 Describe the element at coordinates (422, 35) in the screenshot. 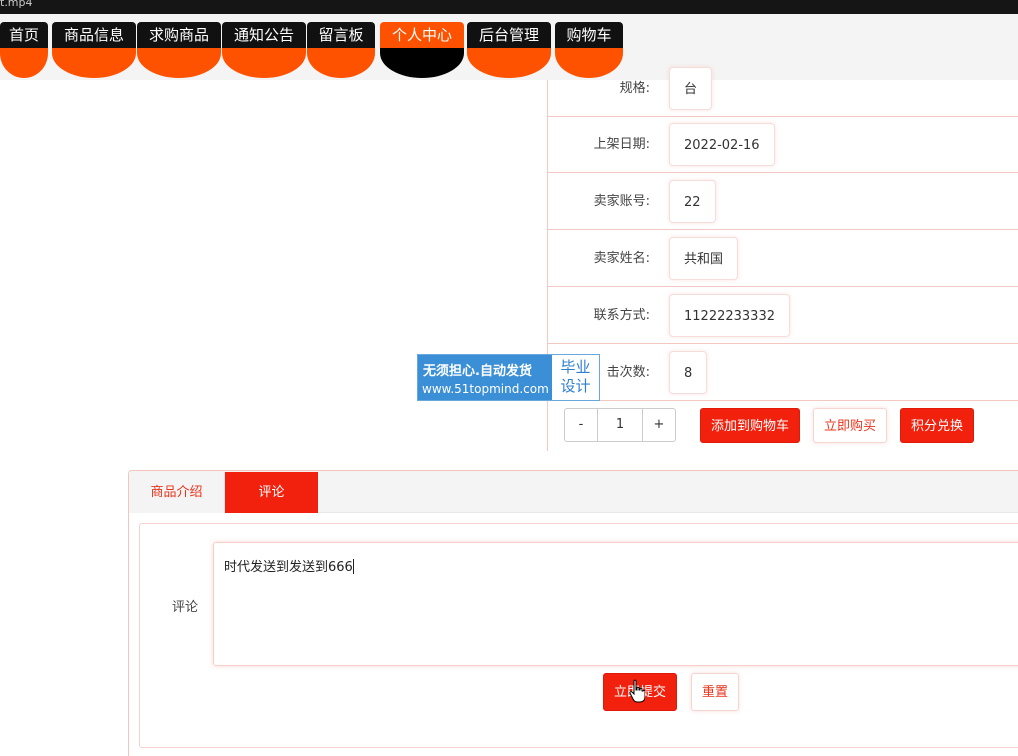

I see `nav-item-label: 个人中心` at that location.